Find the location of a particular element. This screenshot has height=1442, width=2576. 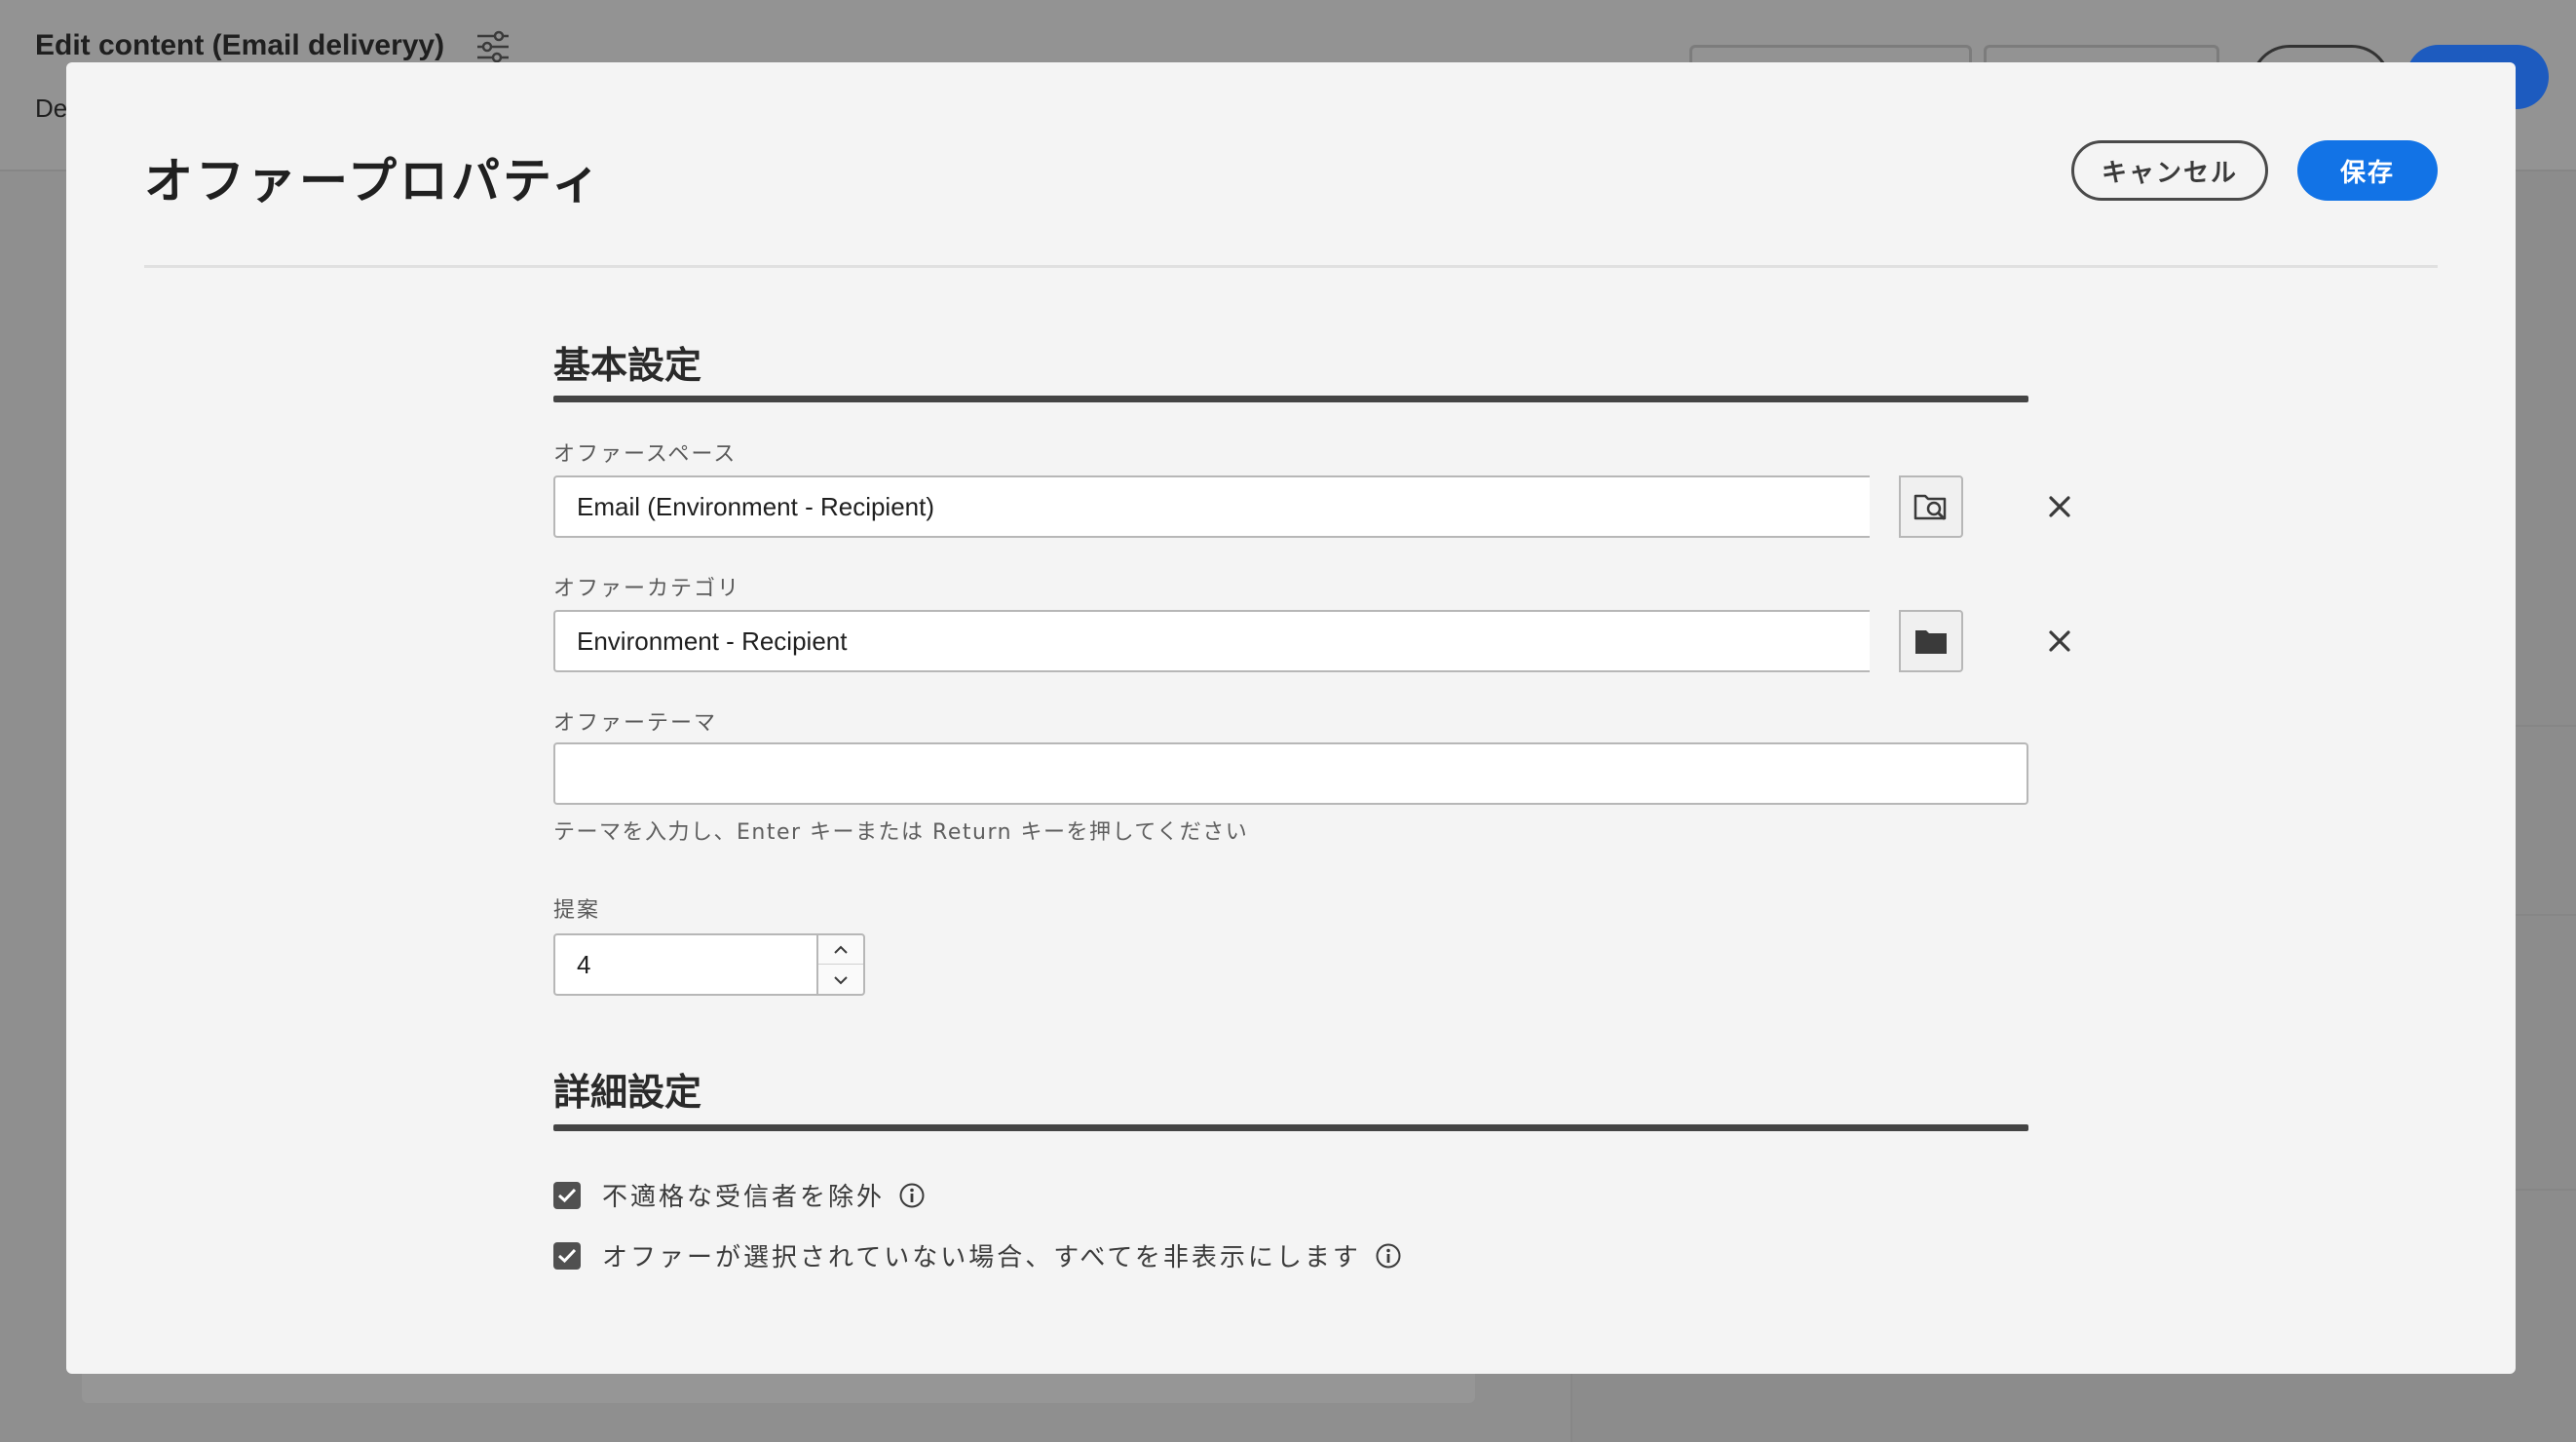

folder-search-icon is located at coordinates (1930, 507).